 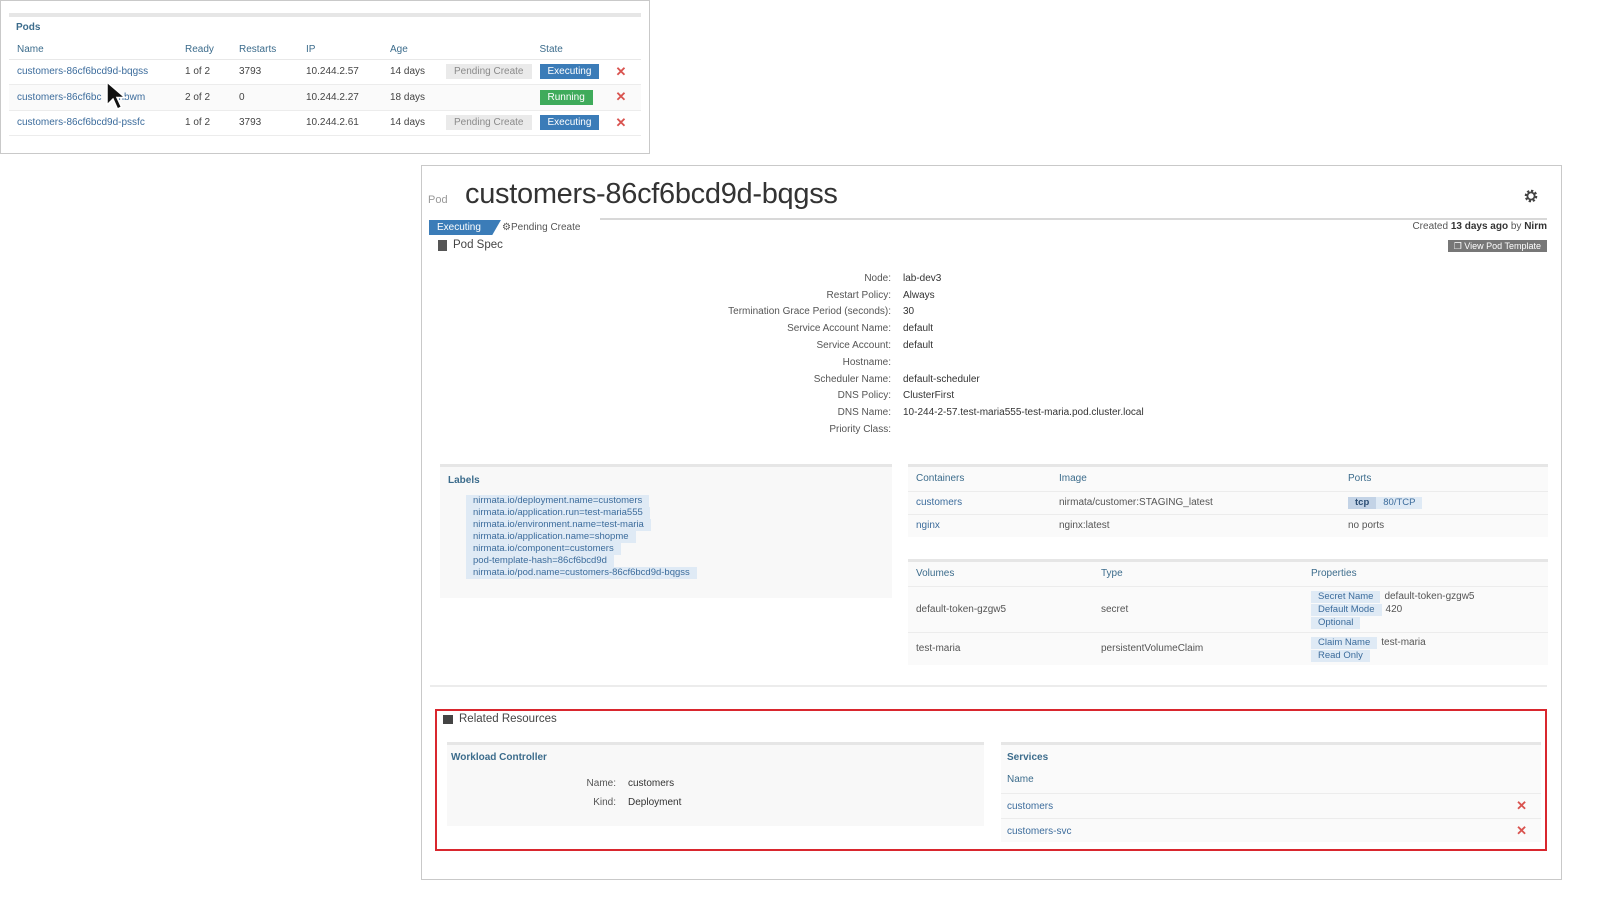 I want to click on page-title: customers-86cf6bcd9d-bqgss, so click(x=651, y=194).